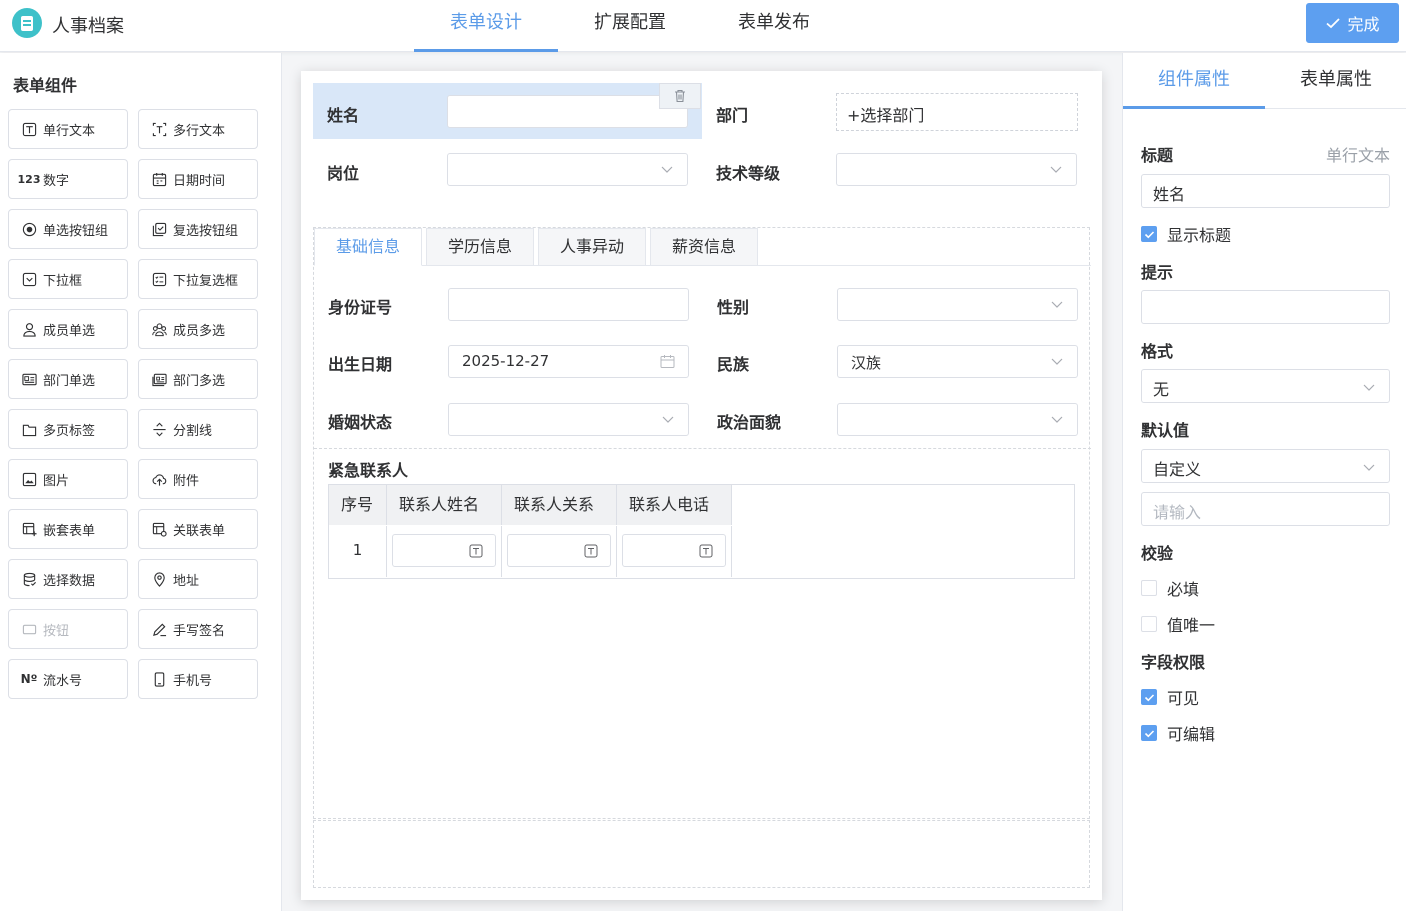 This screenshot has width=1406, height=911. What do you see at coordinates (198, 179) in the screenshot?
I see `component-calendar-button: 日期时间` at bounding box center [198, 179].